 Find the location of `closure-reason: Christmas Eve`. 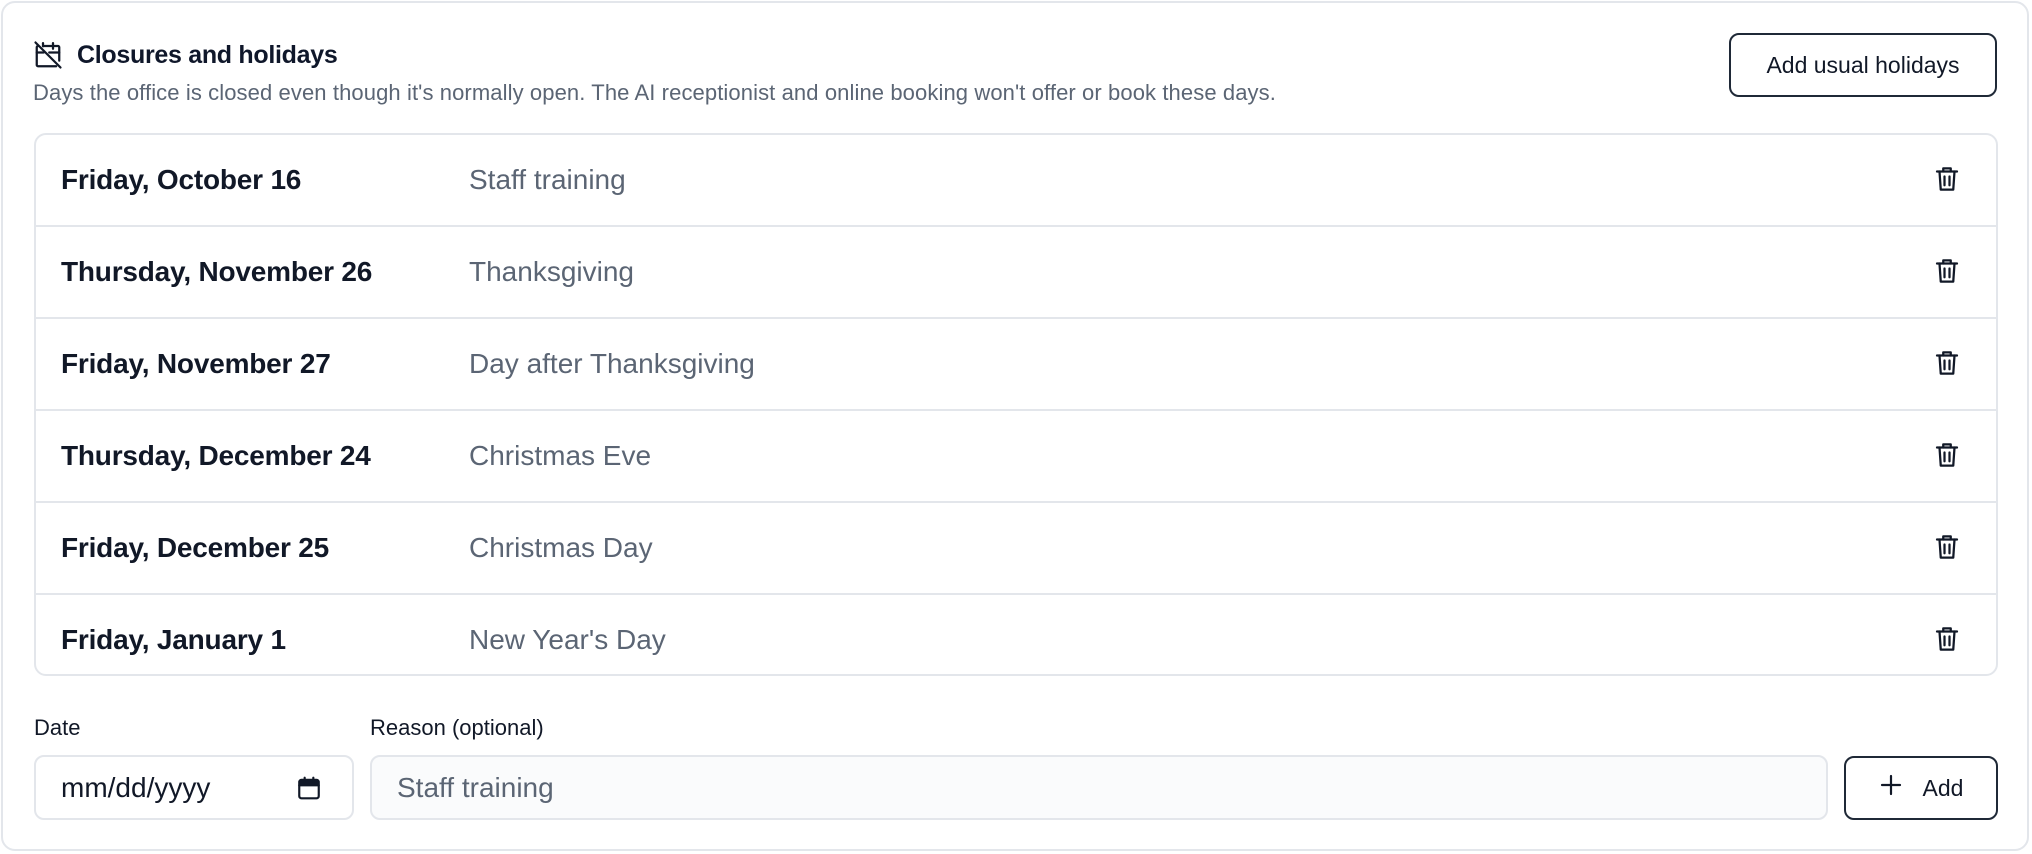

closure-reason: Christmas Eve is located at coordinates (560, 455).